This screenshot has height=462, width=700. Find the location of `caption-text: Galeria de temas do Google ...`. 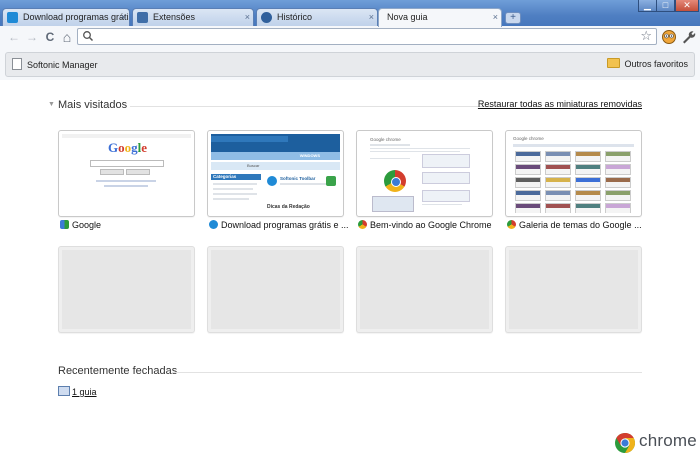

caption-text: Galeria de temas do Google ... is located at coordinates (580, 225).